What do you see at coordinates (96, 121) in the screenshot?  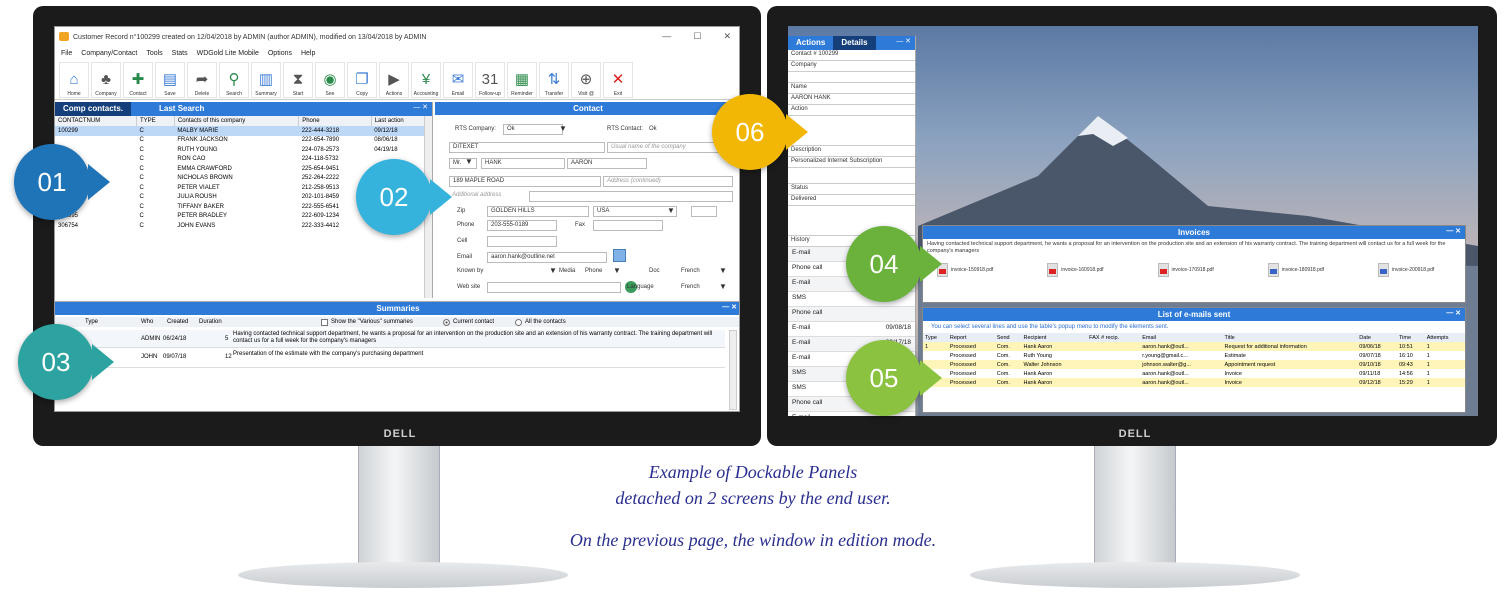 I see `col-header: CONTACTNUM` at bounding box center [96, 121].